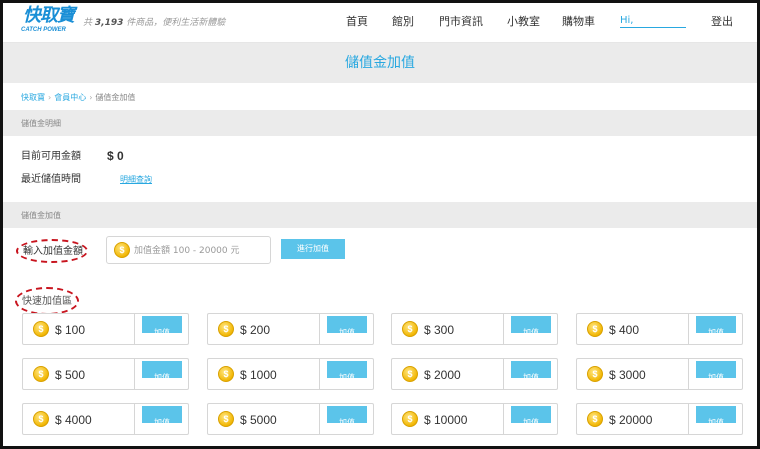 This screenshot has height=449, width=760. I want to click on nav-store-info: 門市資訊, so click(461, 22).